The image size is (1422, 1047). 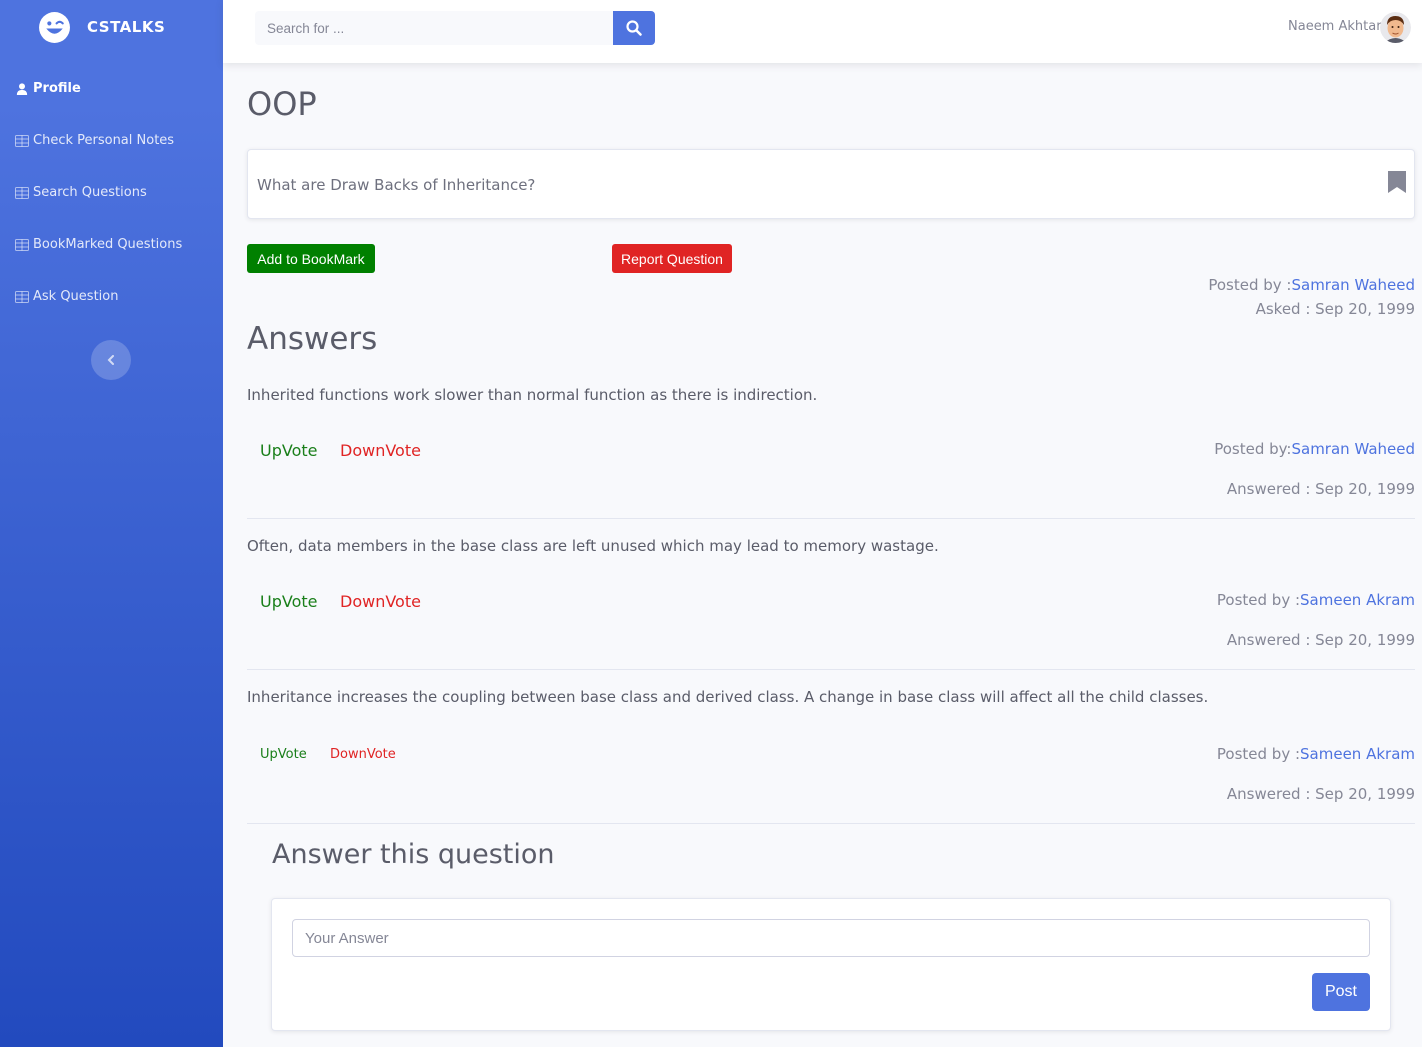 I want to click on brand: CSTALKS, so click(x=111, y=27).